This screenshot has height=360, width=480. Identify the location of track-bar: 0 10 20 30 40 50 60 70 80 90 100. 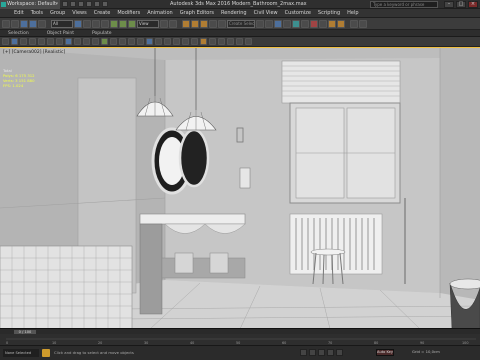
(240, 340).